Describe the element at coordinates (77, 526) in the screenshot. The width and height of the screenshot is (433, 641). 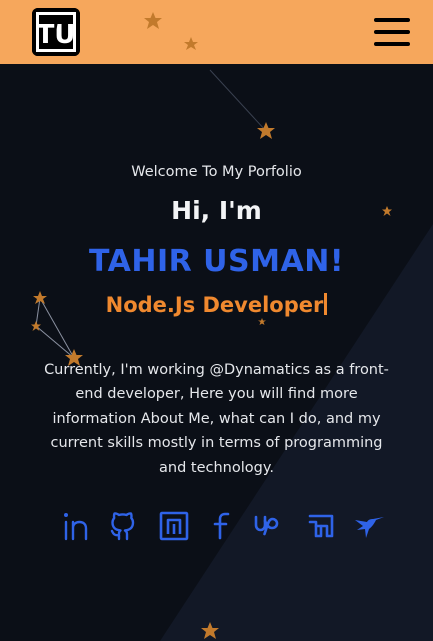
I see `linkedin-icon` at that location.